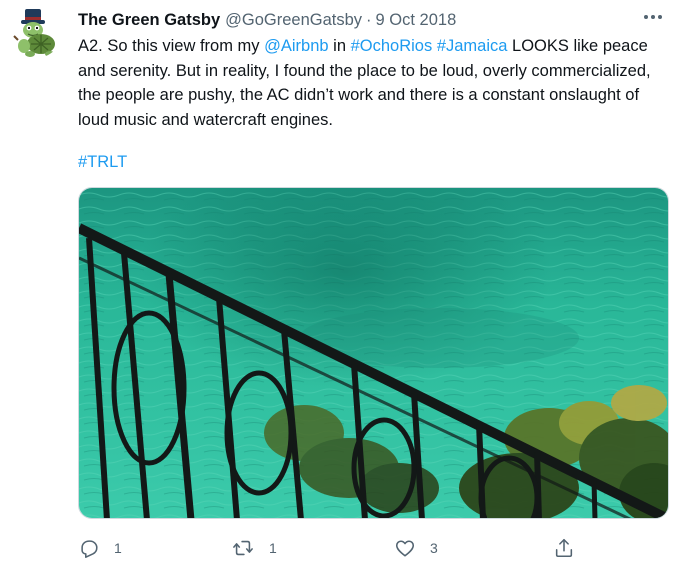 The image size is (680, 566). I want to click on hashtag-link-ochorios: #OchoRios, so click(392, 46).